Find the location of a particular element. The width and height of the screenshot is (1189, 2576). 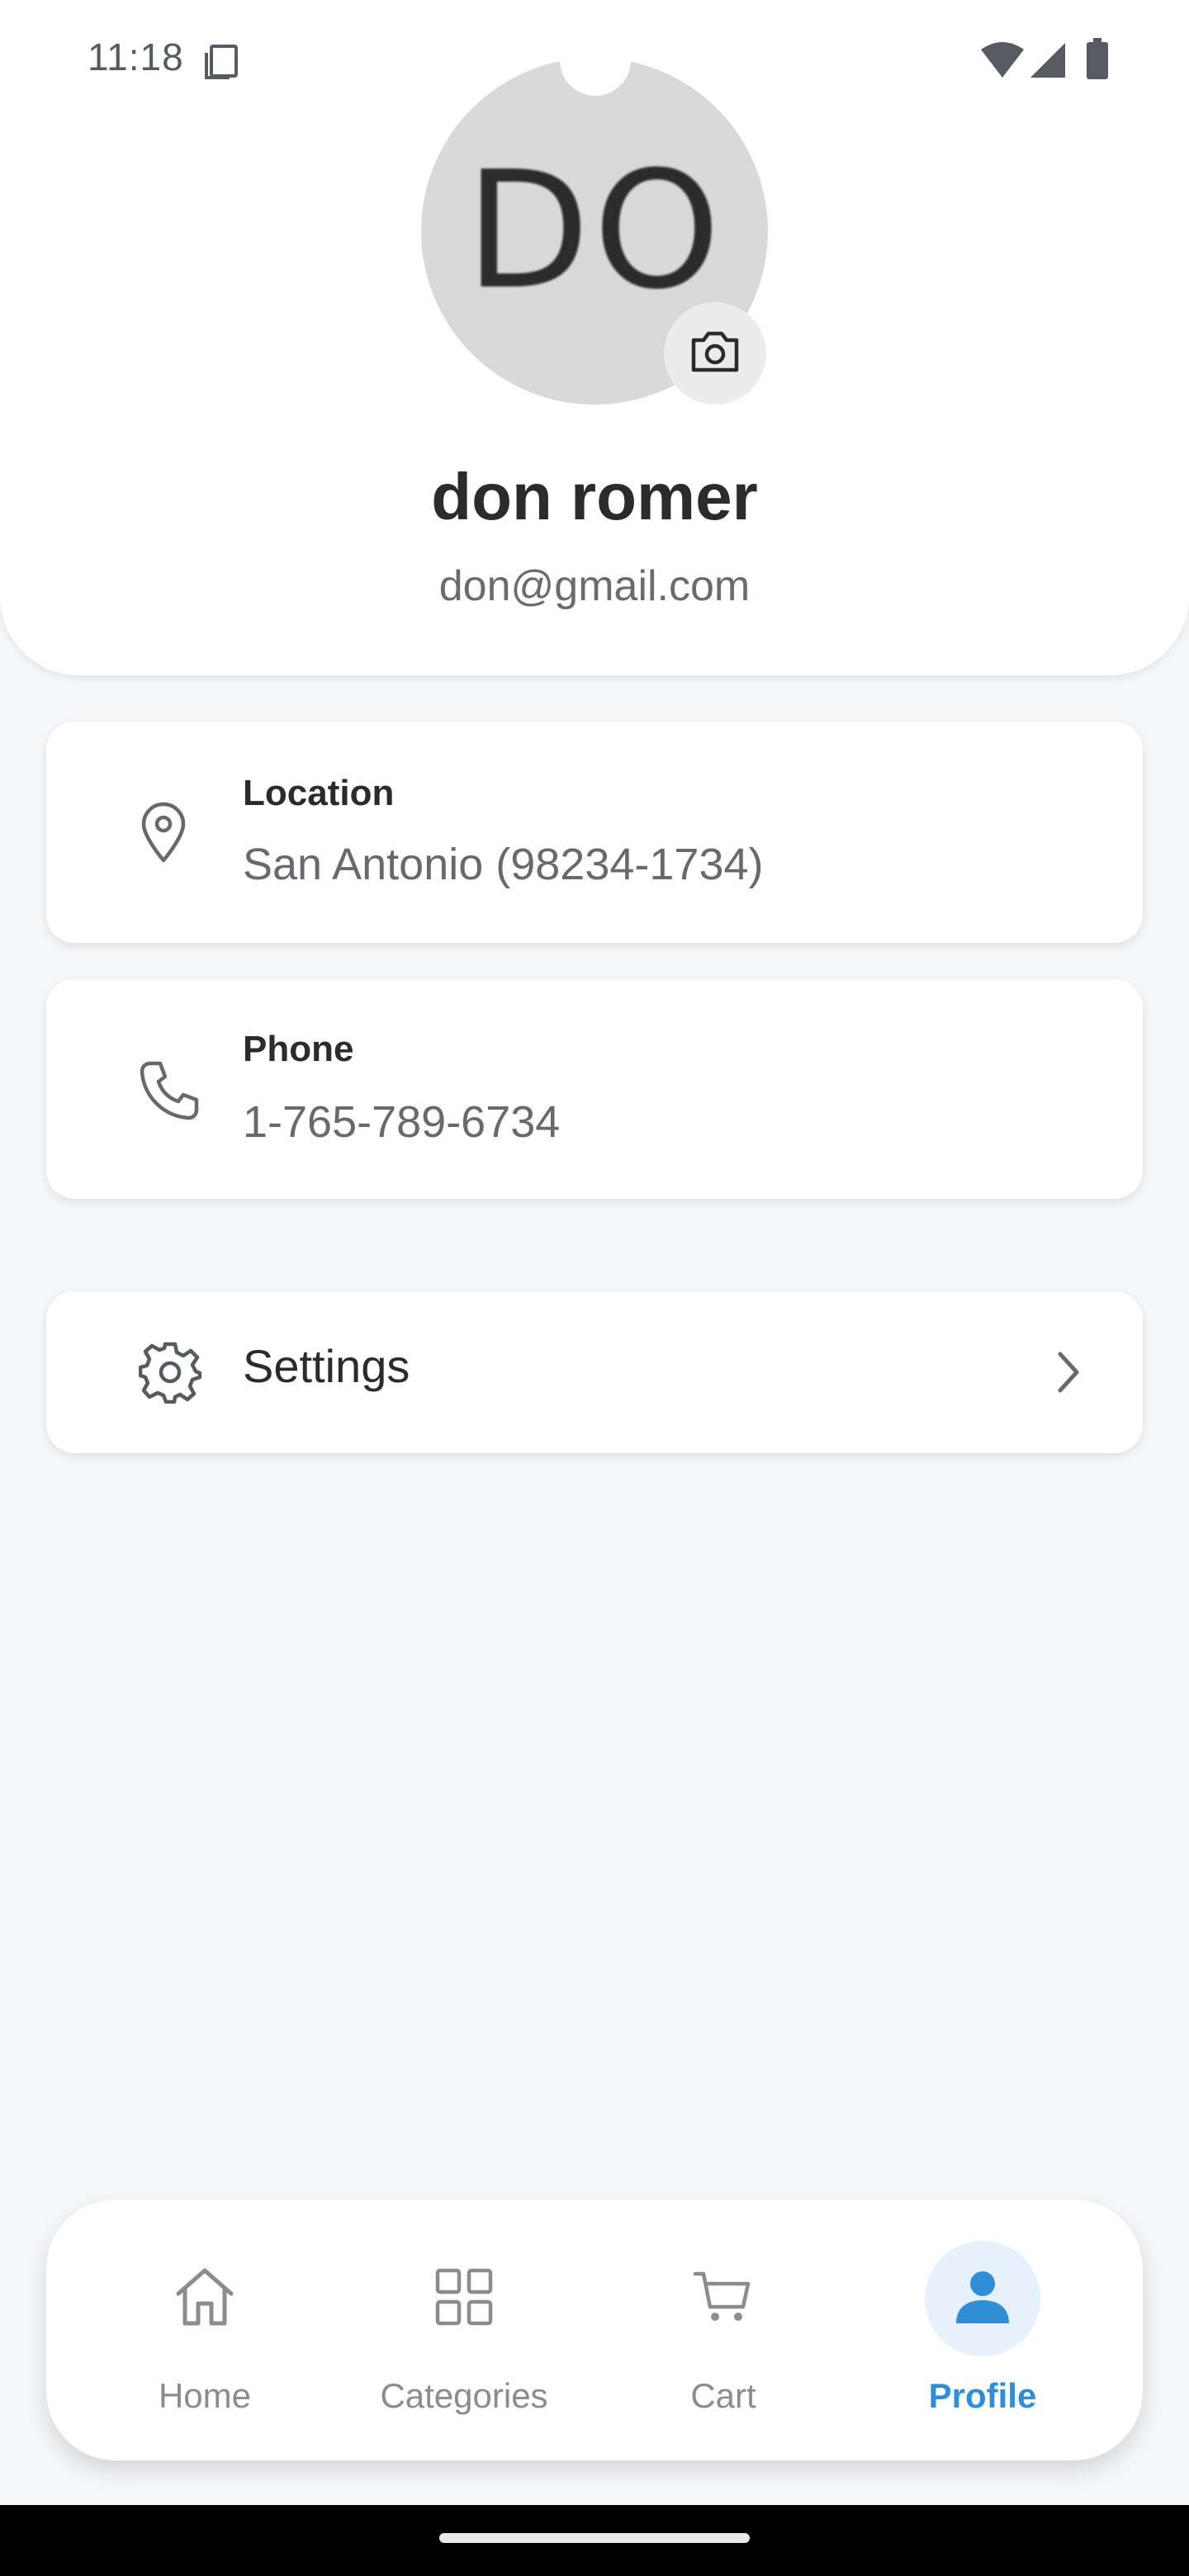

location-value: San Antonio (98234-1734) is located at coordinates (503, 864).